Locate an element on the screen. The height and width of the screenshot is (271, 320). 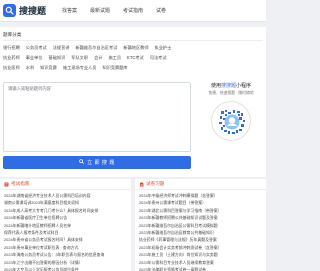
category-tag: 军队文职 is located at coordinates (79, 58).